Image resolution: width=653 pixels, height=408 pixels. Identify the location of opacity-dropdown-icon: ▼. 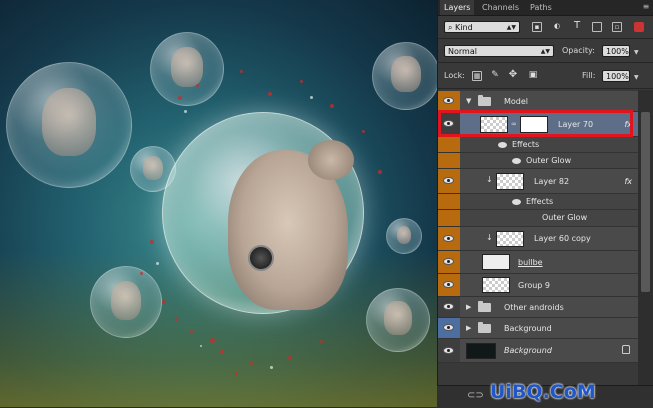
(636, 52).